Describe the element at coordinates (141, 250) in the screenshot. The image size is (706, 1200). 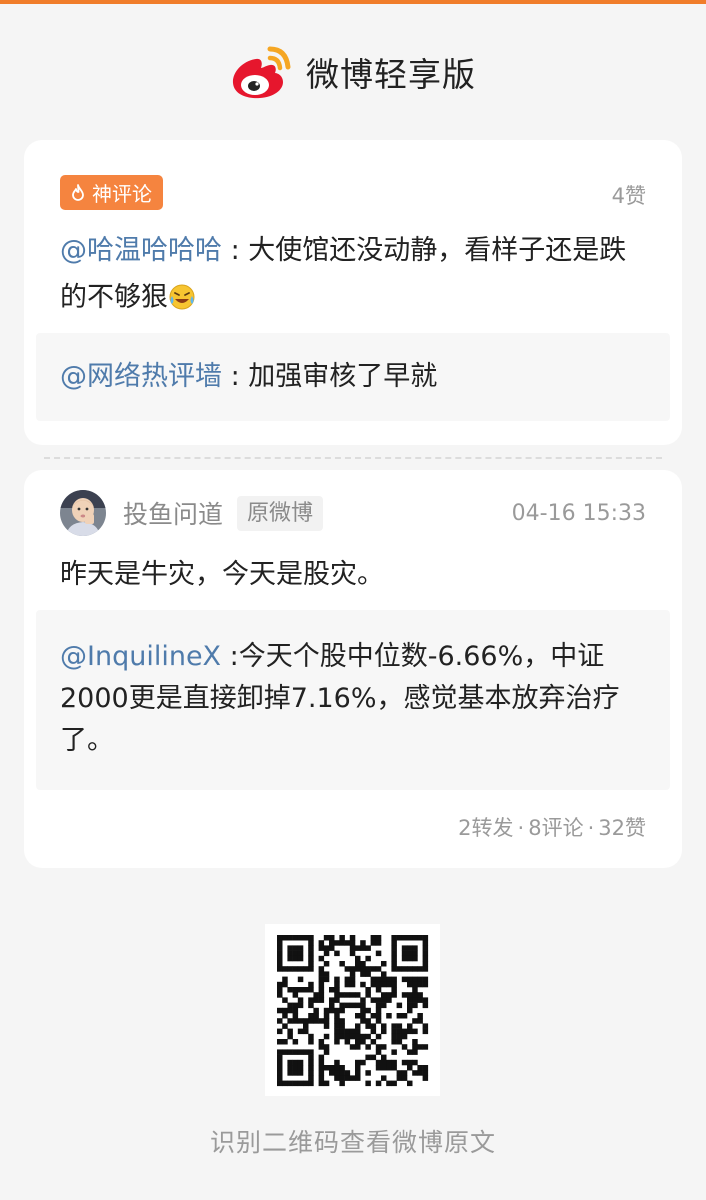
I see `comment-author-mention: @哈温哈哈哈` at that location.